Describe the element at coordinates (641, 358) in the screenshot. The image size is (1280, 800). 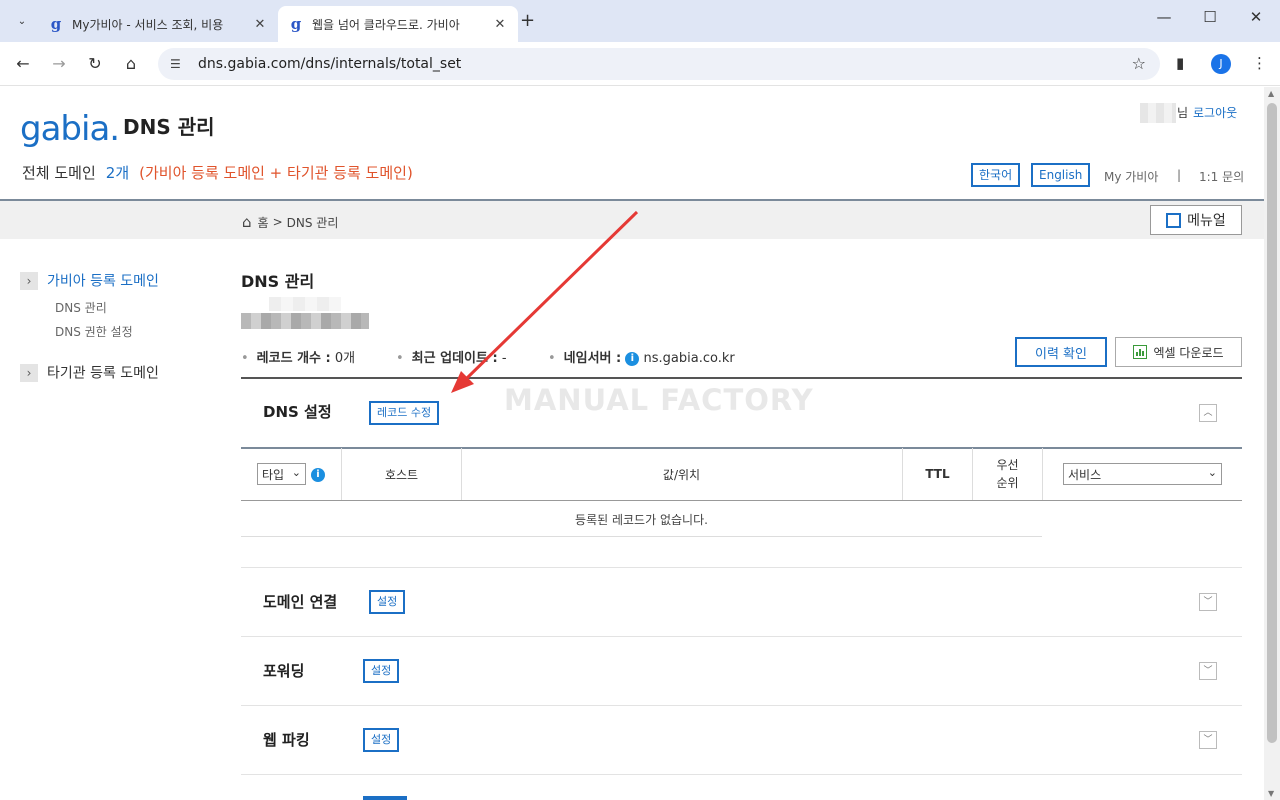
I see `nameserver: • 네임서버 : i ns.gabia.co.kr` at that location.